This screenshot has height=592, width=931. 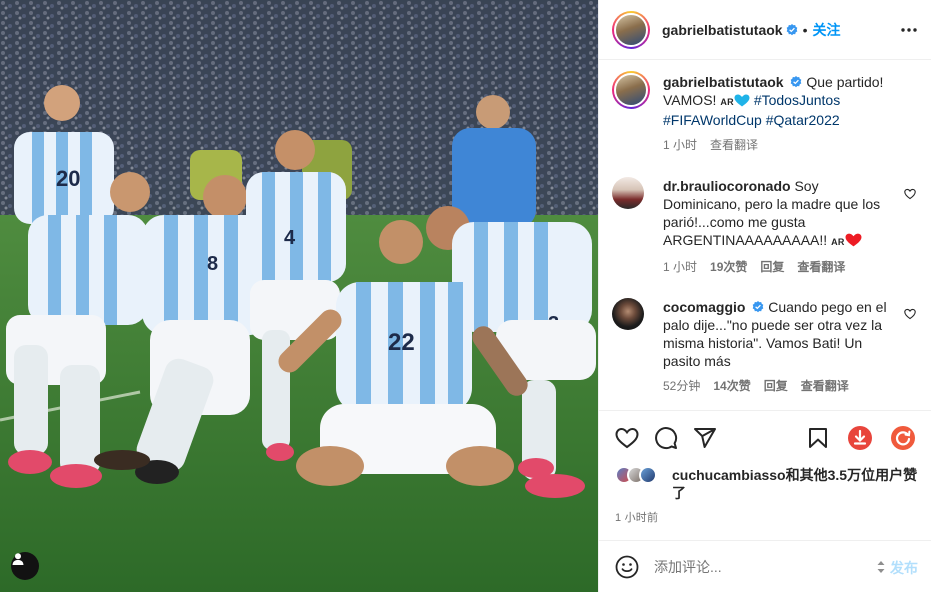 I want to click on emoji-icon, so click(x=627, y=567).